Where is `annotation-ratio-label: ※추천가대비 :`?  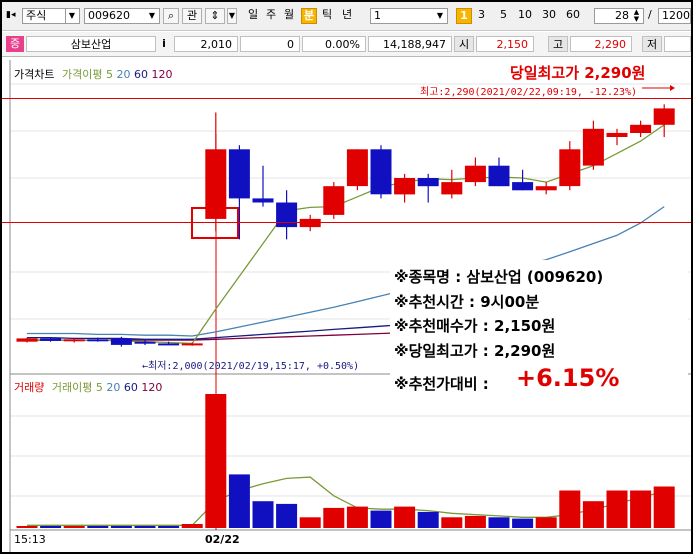 annotation-ratio-label: ※추천가대비 : is located at coordinates (441, 384).